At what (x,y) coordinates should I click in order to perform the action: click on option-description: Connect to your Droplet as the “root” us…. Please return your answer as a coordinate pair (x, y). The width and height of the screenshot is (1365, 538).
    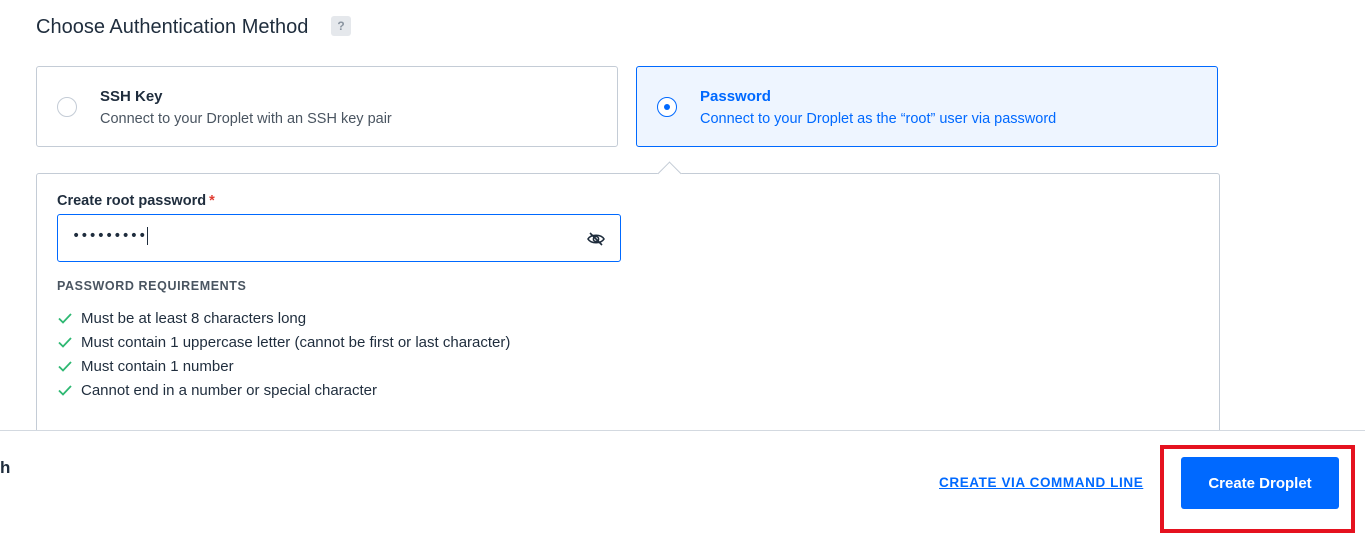
    Looking at the image, I should click on (878, 119).